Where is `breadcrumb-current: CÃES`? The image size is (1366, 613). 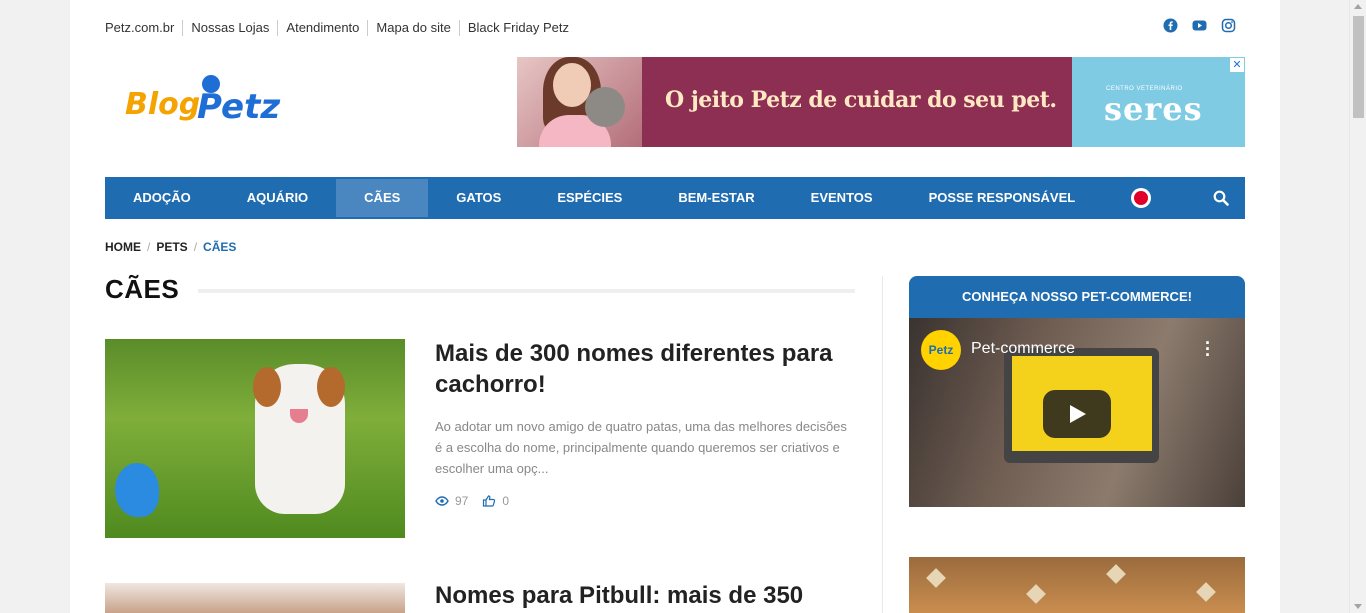
breadcrumb-current: CÃES is located at coordinates (220, 247).